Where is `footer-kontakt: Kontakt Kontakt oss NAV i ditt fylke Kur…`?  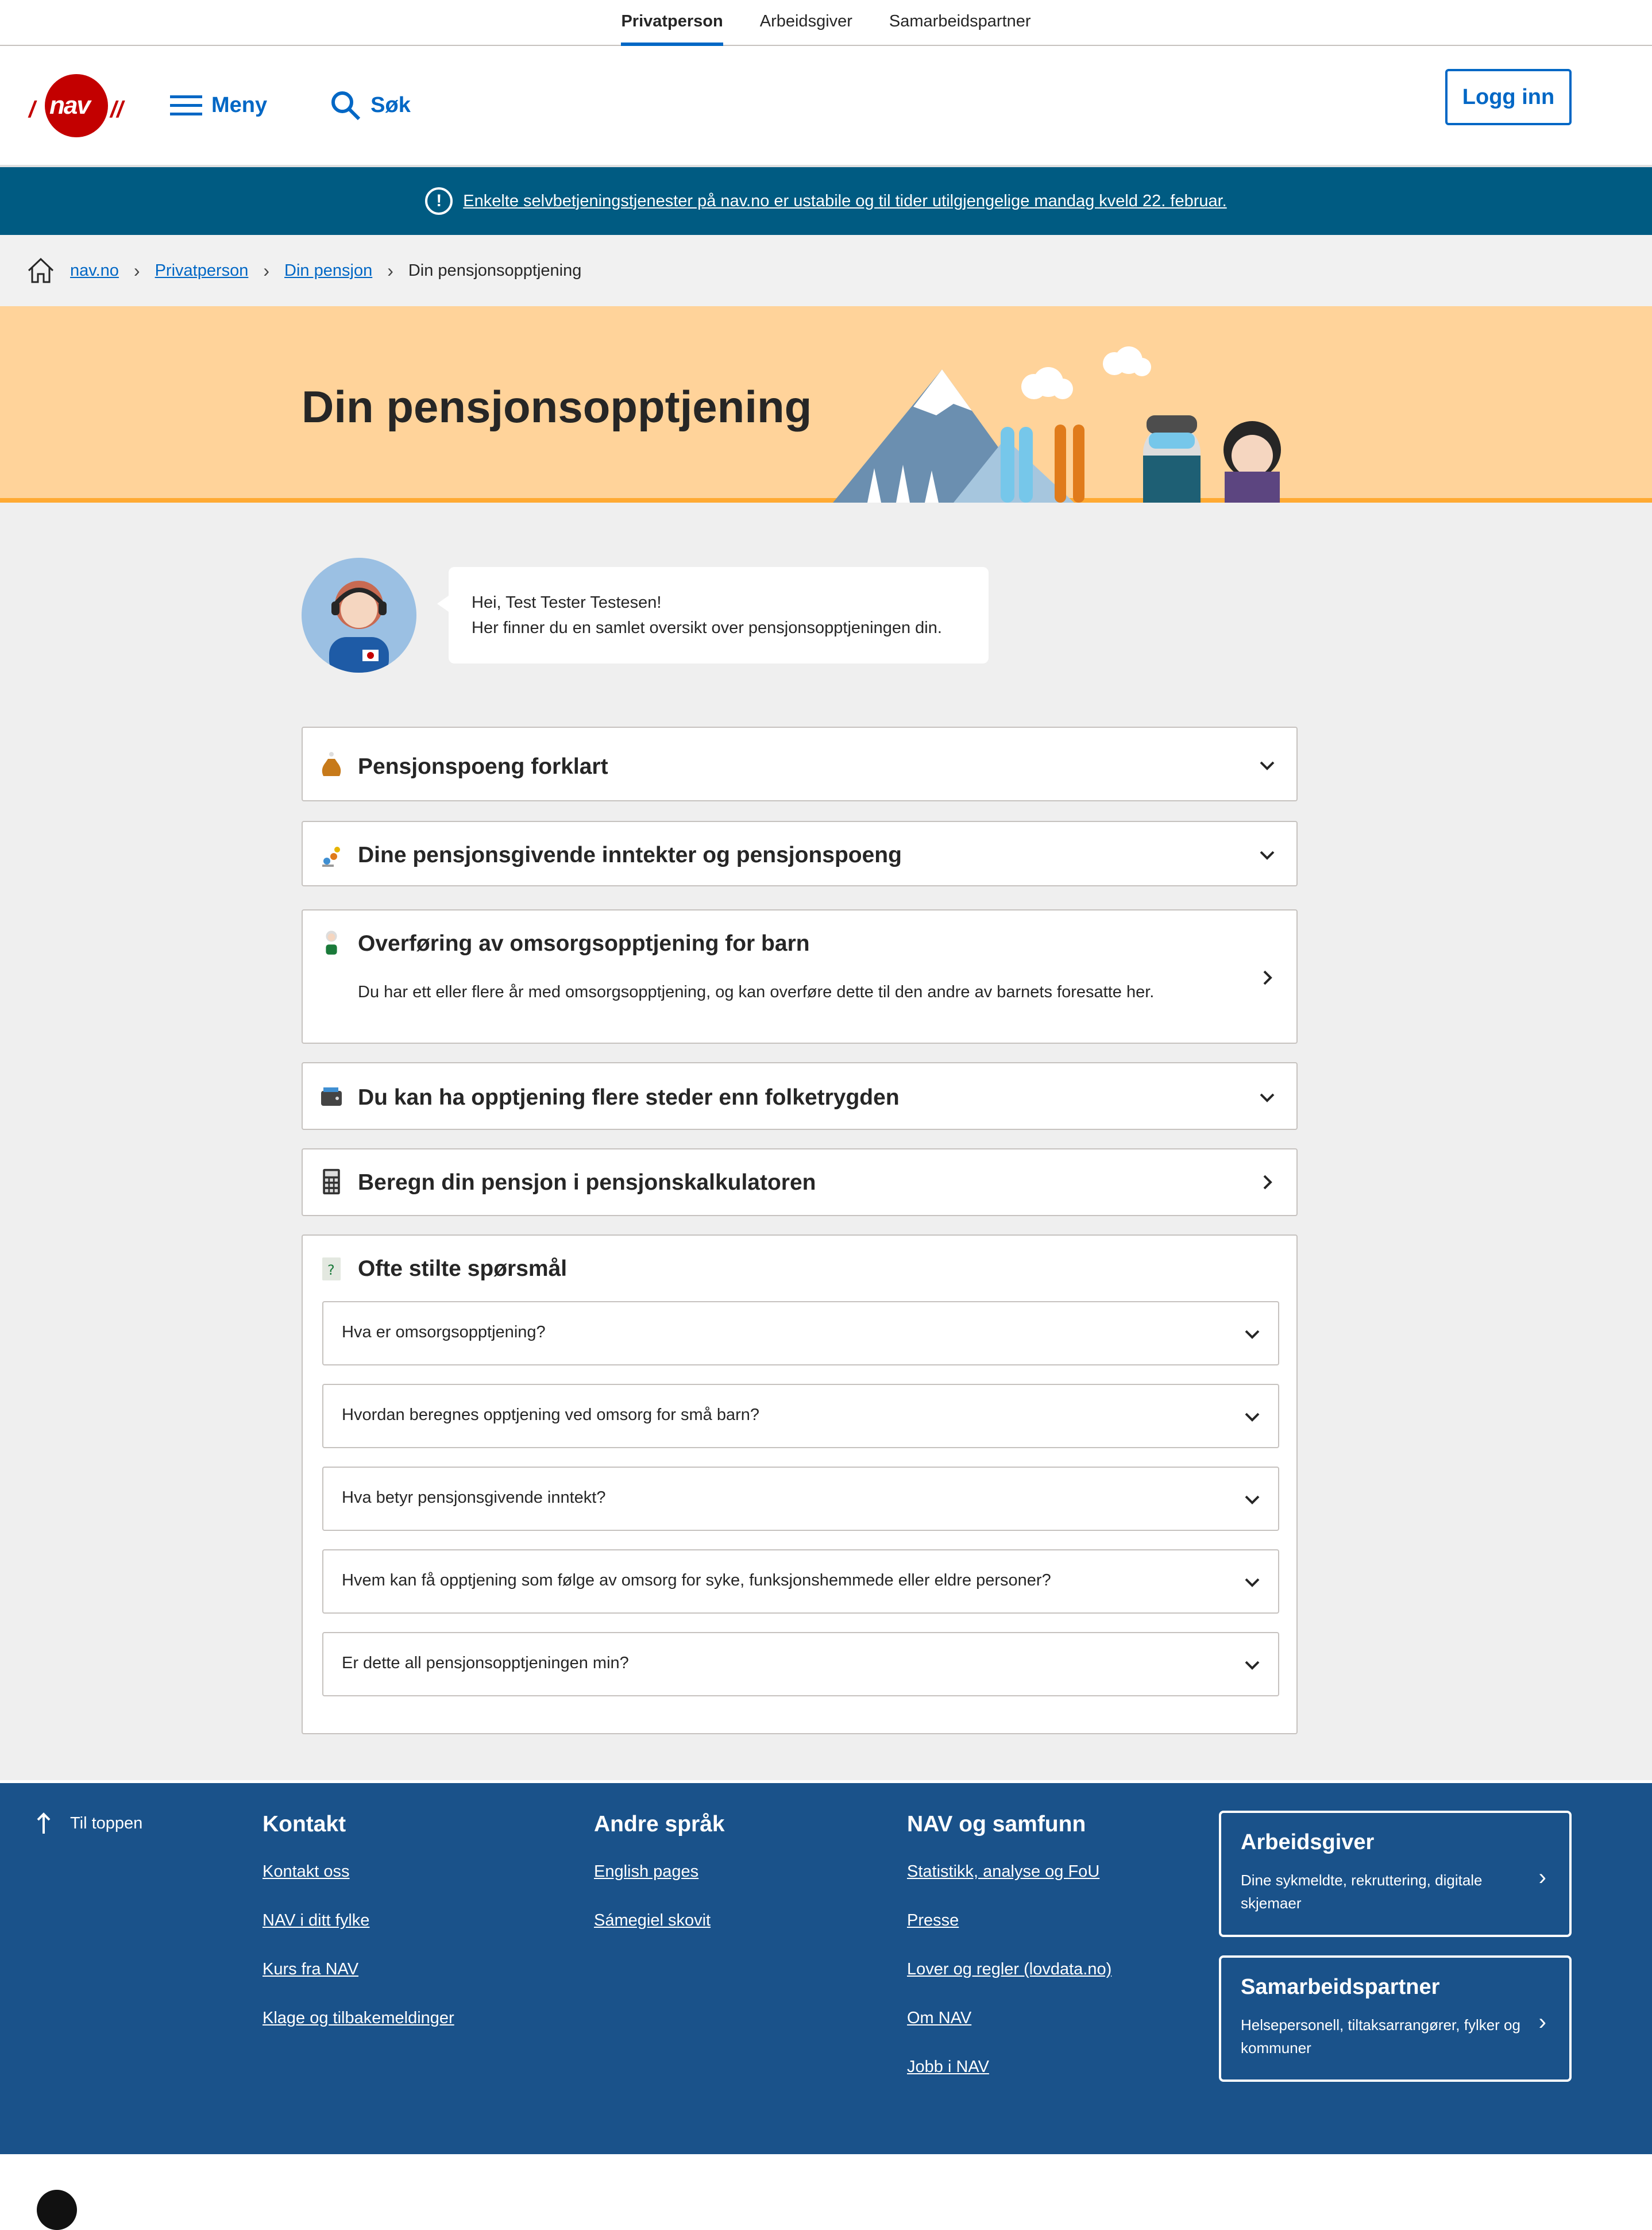
footer-kontakt: Kontakt Kontakt oss NAV i ditt fylke Kur… is located at coordinates (358, 1935).